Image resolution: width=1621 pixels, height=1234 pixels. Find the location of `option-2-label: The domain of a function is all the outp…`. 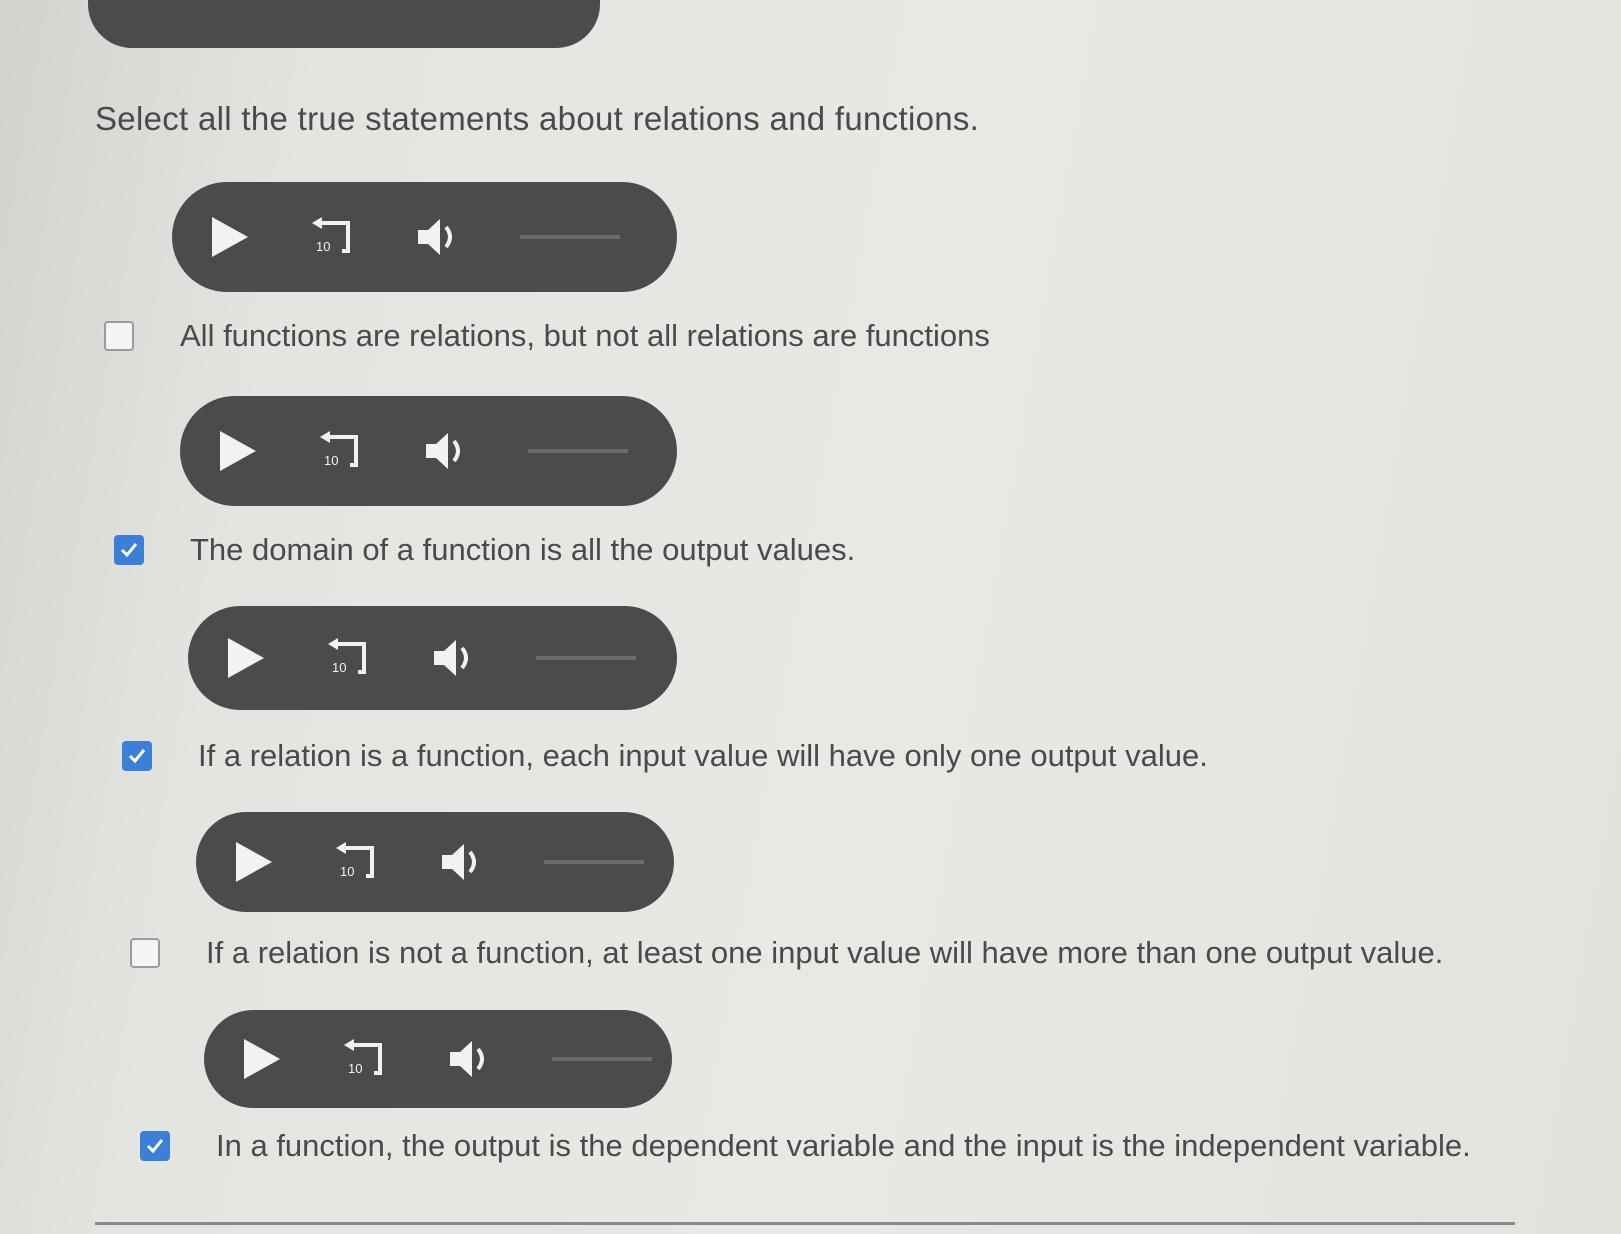

option-2-label: The domain of a function is all the outp… is located at coordinates (523, 549).